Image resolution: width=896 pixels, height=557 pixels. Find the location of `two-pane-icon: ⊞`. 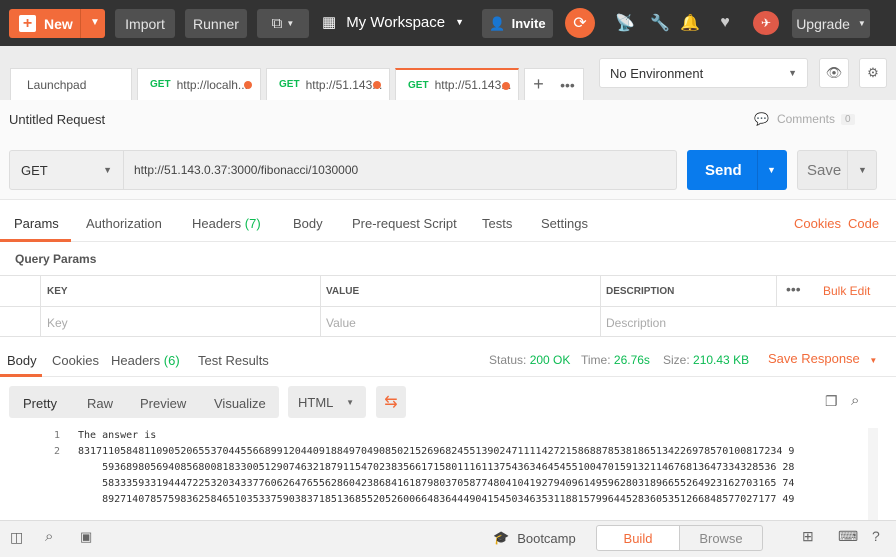

two-pane-icon: ⊞ is located at coordinates (808, 536).